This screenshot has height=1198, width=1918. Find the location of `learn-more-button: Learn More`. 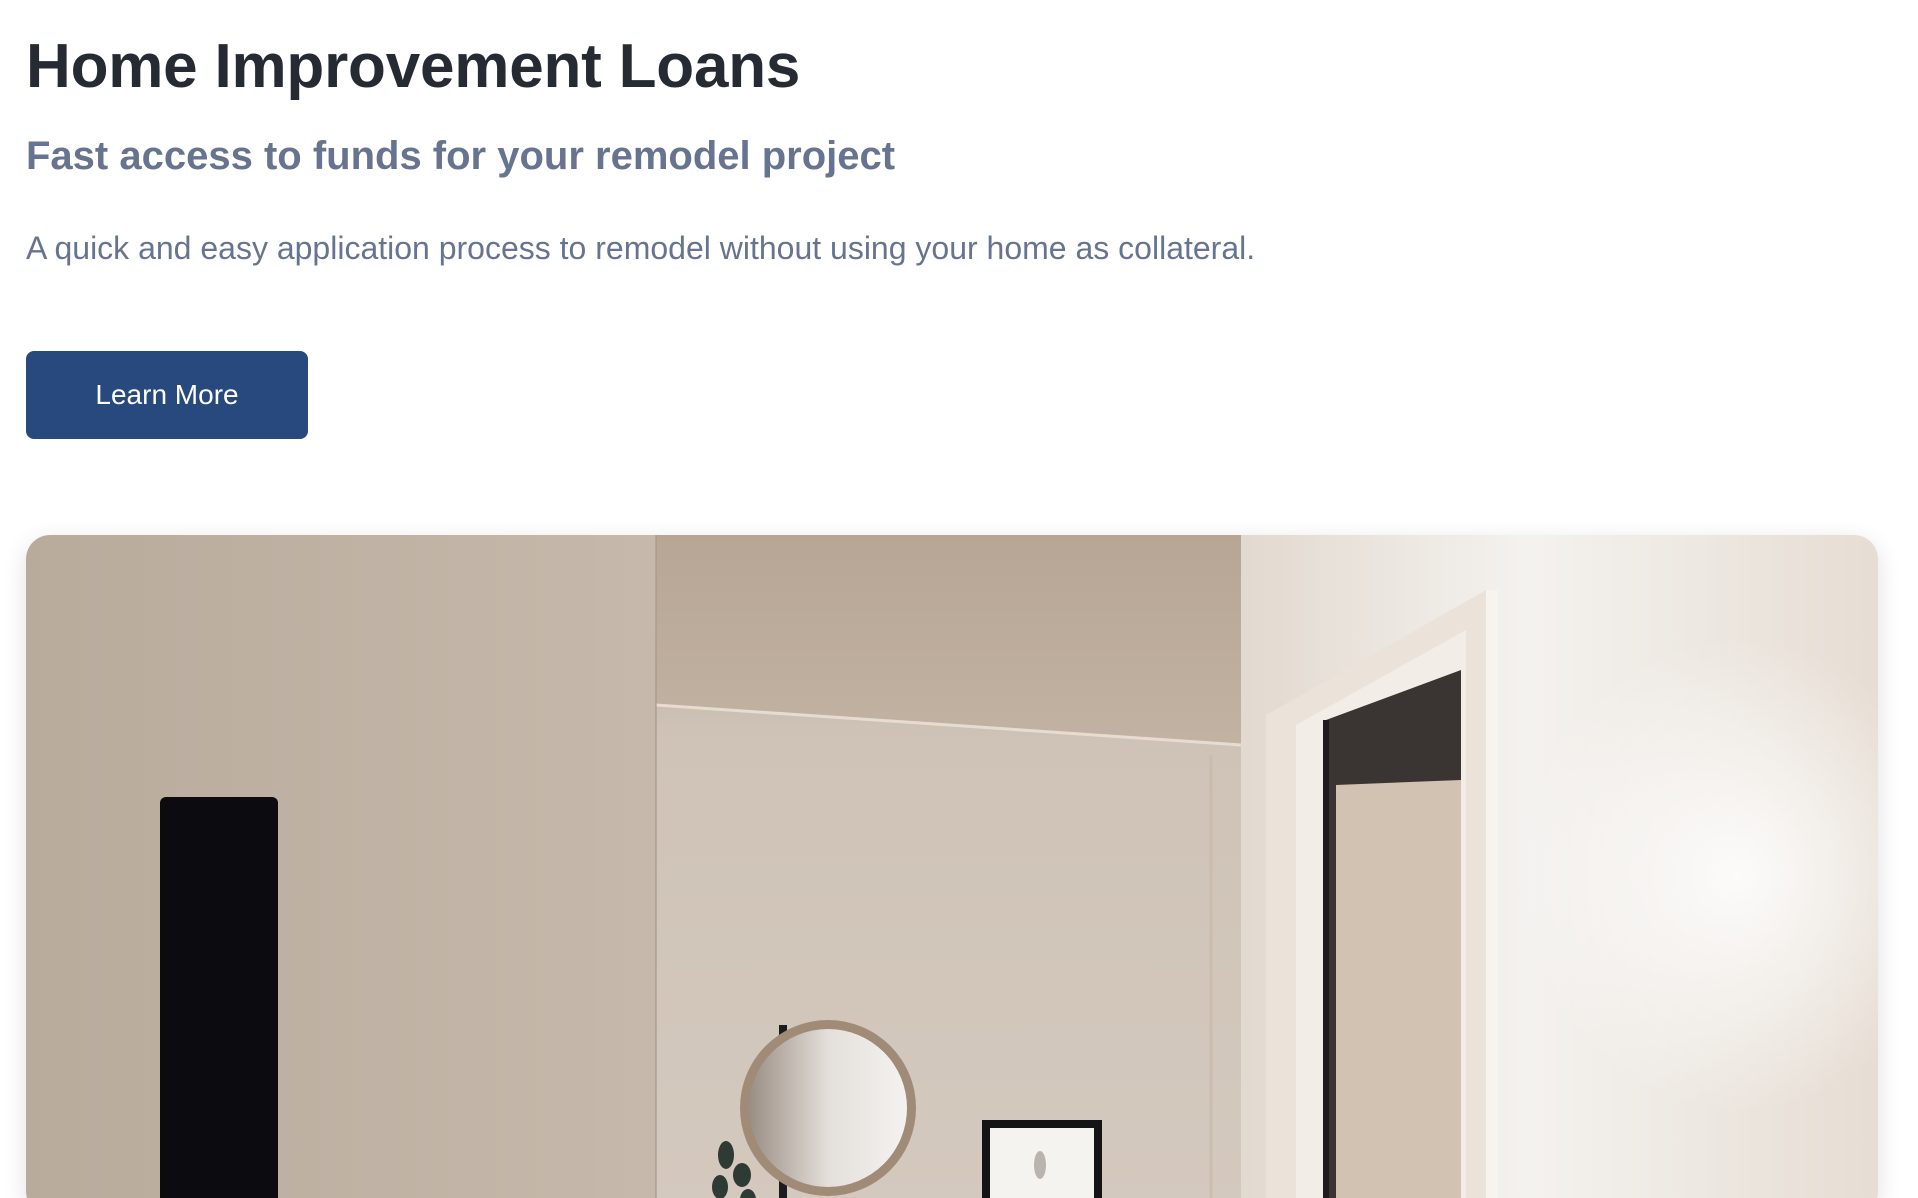

learn-more-button: Learn More is located at coordinates (167, 395).